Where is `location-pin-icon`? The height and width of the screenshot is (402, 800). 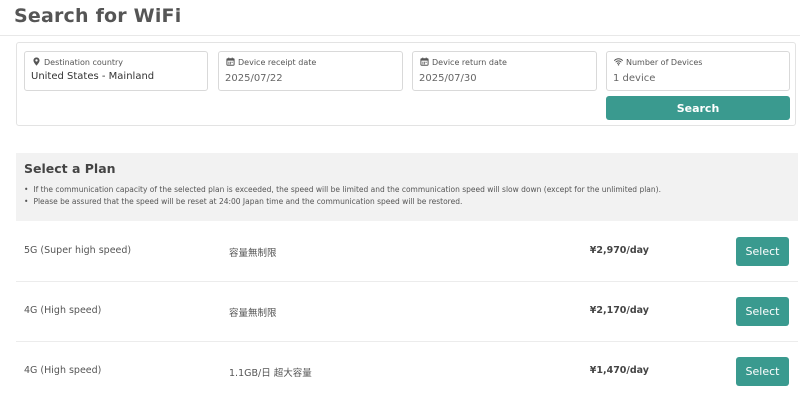 location-pin-icon is located at coordinates (36, 61).